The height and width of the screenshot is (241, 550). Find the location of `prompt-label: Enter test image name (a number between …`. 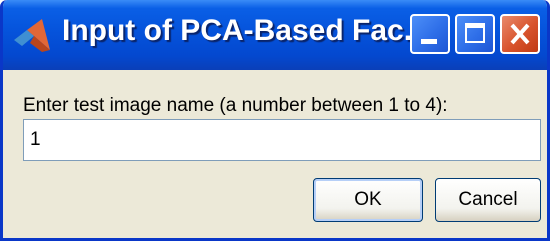

prompt-label: Enter test image name (a number between … is located at coordinates (235, 105).